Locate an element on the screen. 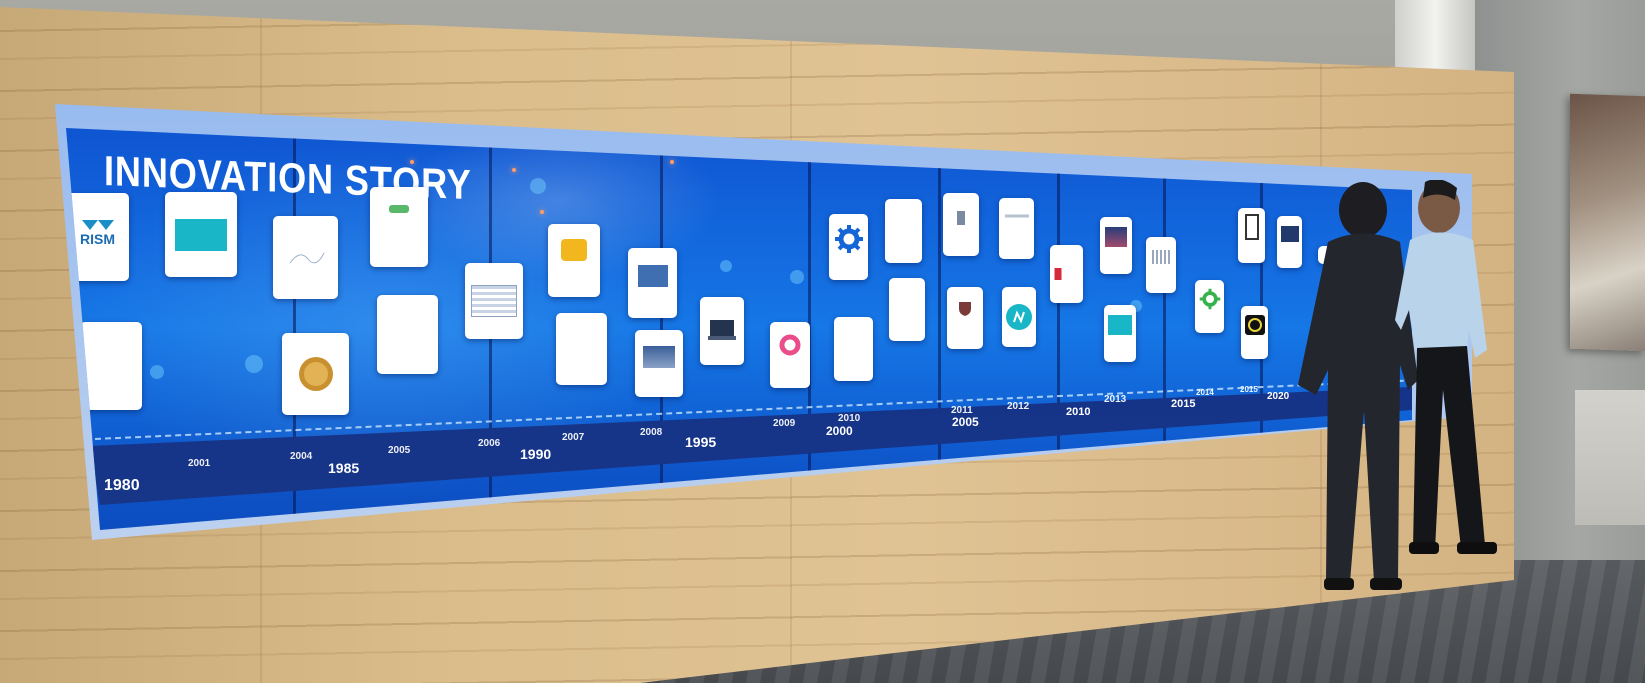  copyright-icon is located at coordinates (1254, 324).